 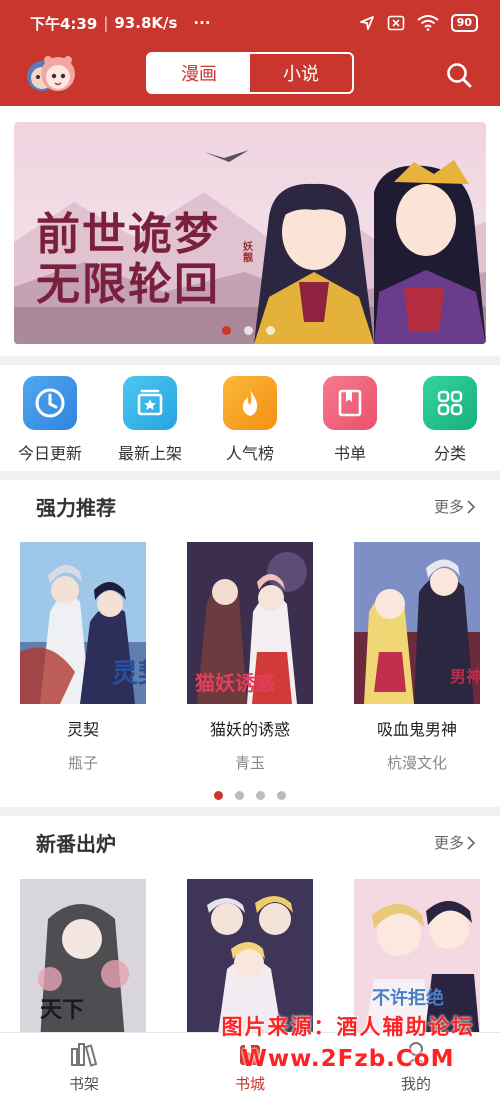 What do you see at coordinates (83, 1084) in the screenshot?
I see `nav-label: 书架` at bounding box center [83, 1084].